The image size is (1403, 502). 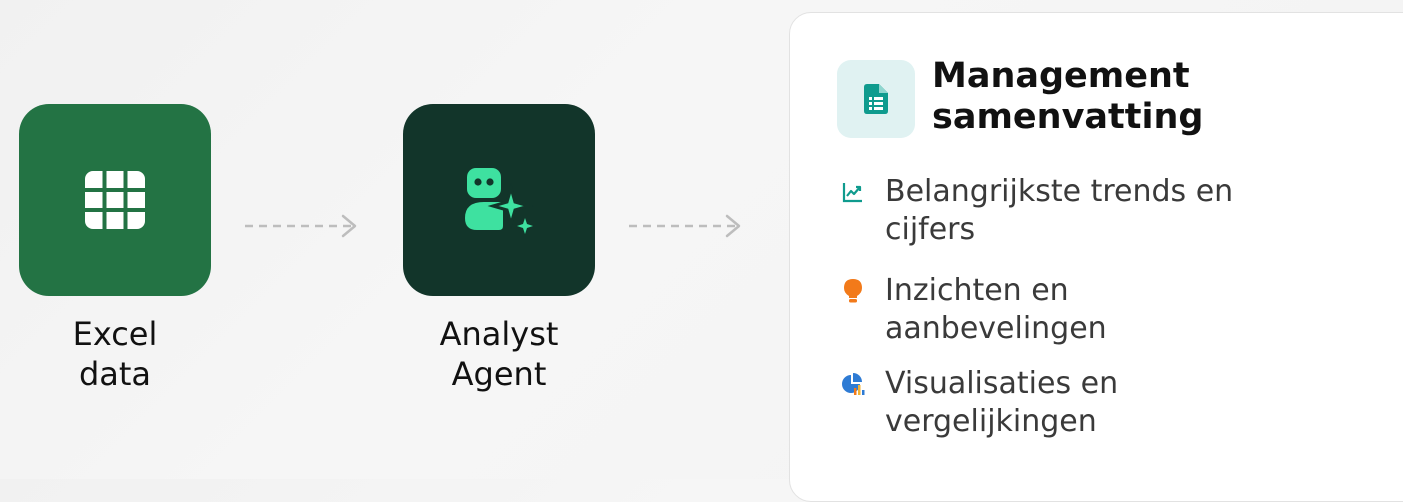 I want to click on agent-label-line-1: Analyst, so click(x=499, y=334).